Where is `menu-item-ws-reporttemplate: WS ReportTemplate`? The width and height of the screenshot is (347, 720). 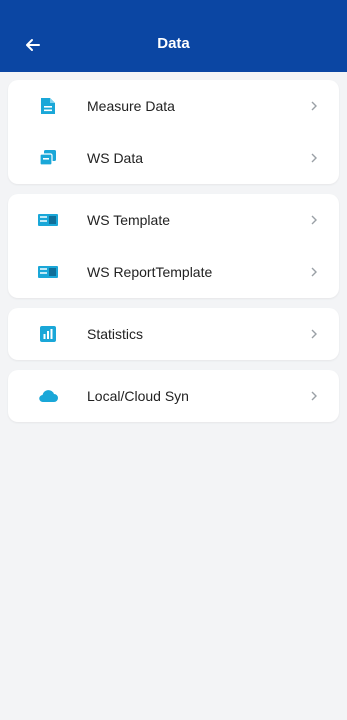
menu-item-ws-reporttemplate: WS ReportTemplate is located at coordinates (173, 272).